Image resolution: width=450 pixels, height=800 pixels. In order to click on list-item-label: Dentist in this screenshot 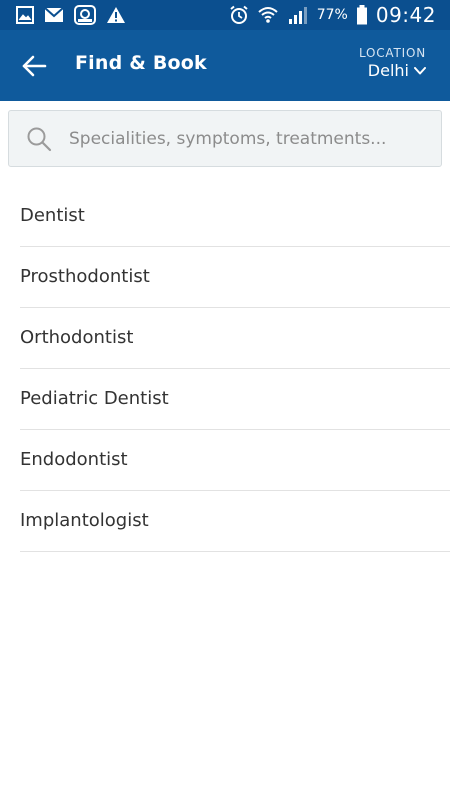, I will do `click(52, 215)`.